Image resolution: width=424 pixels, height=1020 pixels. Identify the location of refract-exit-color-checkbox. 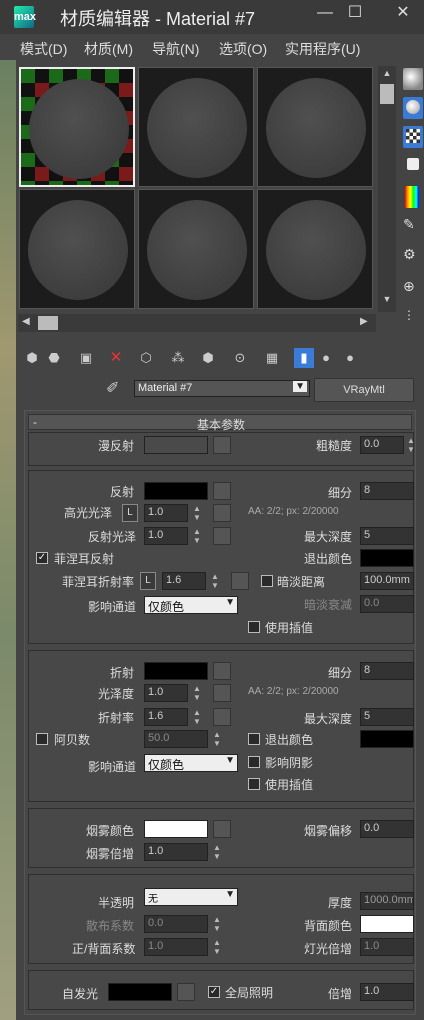
(254, 739).